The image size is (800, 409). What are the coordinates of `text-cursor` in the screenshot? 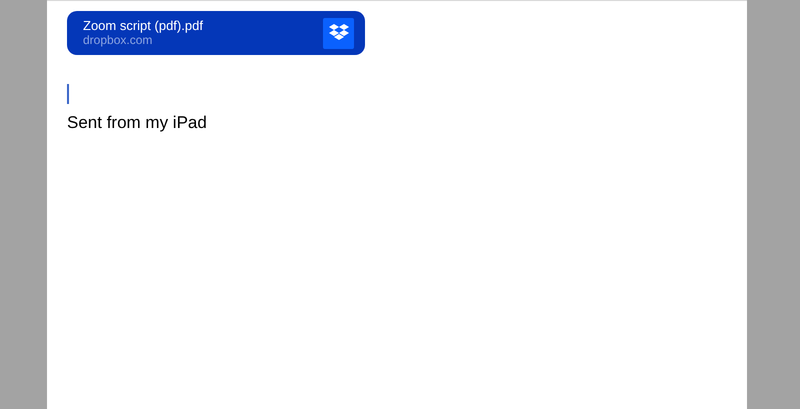 It's located at (68, 94).